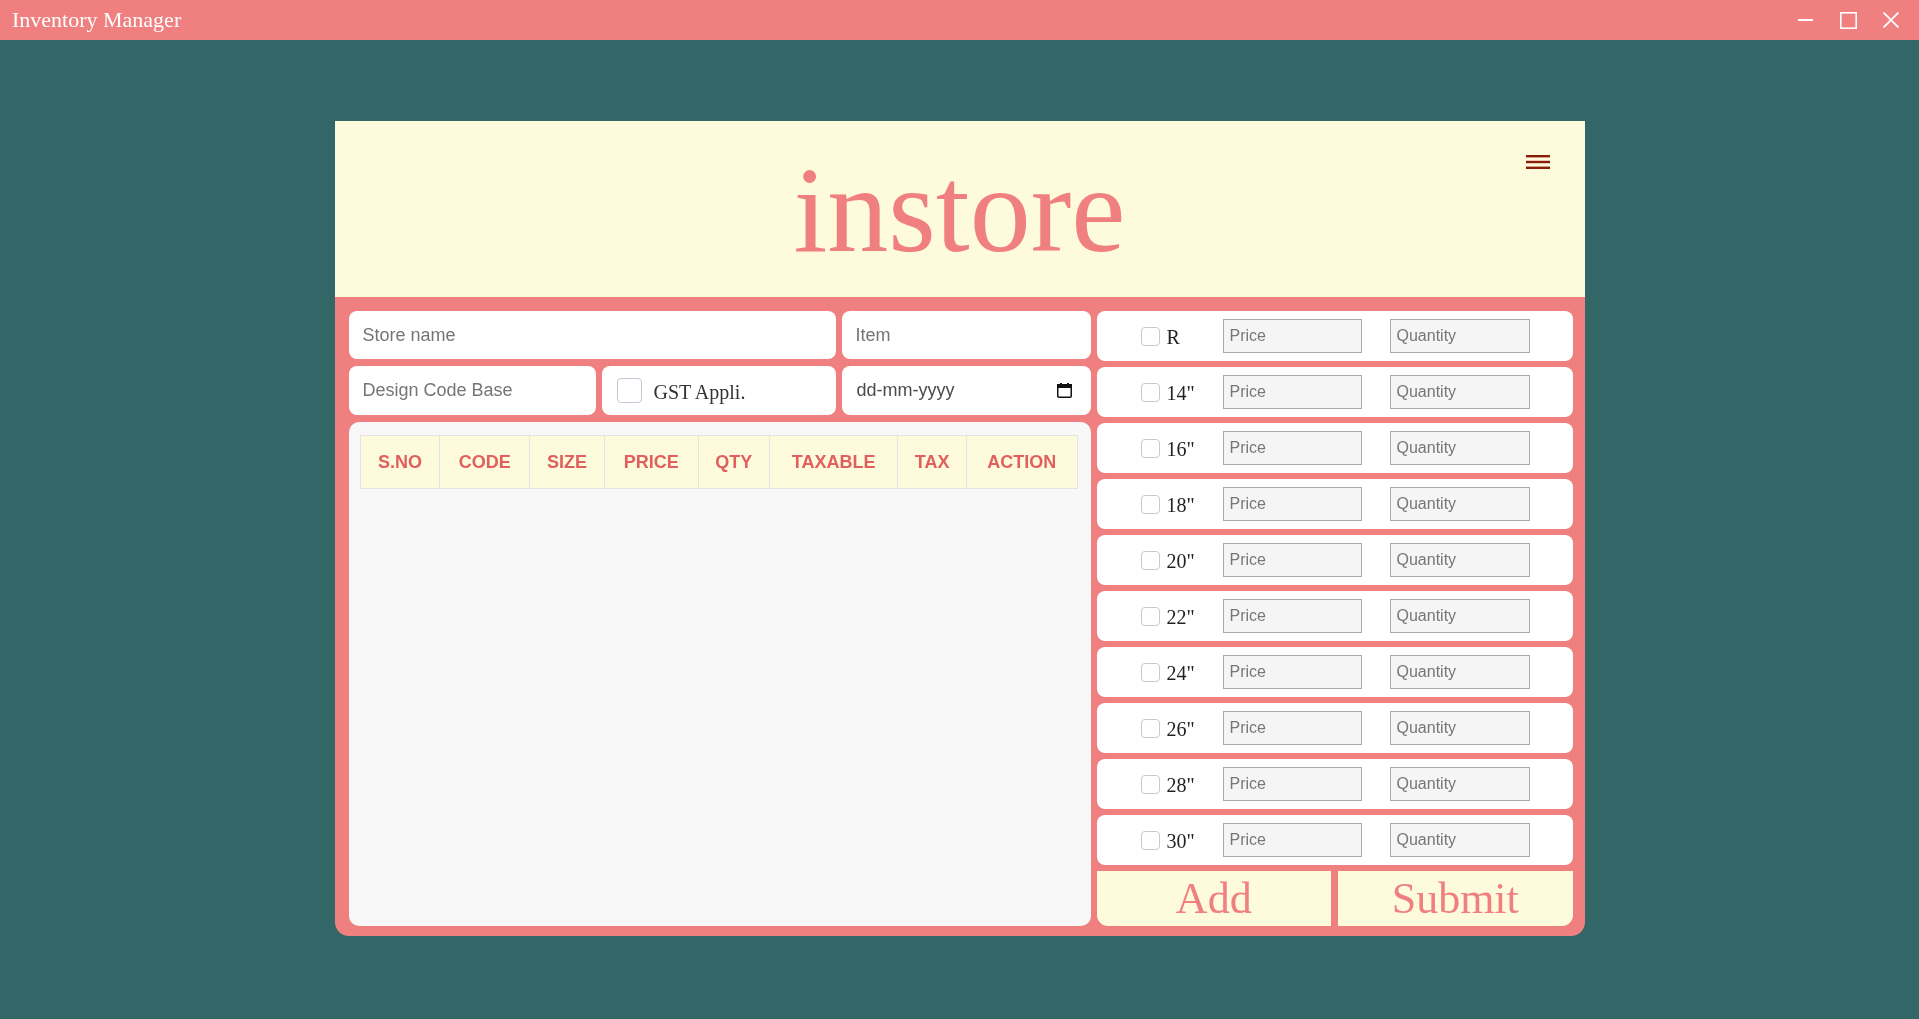 This screenshot has height=1019, width=1919. Describe the element at coordinates (1180, 729) in the screenshot. I see `size-label: 26"` at that location.